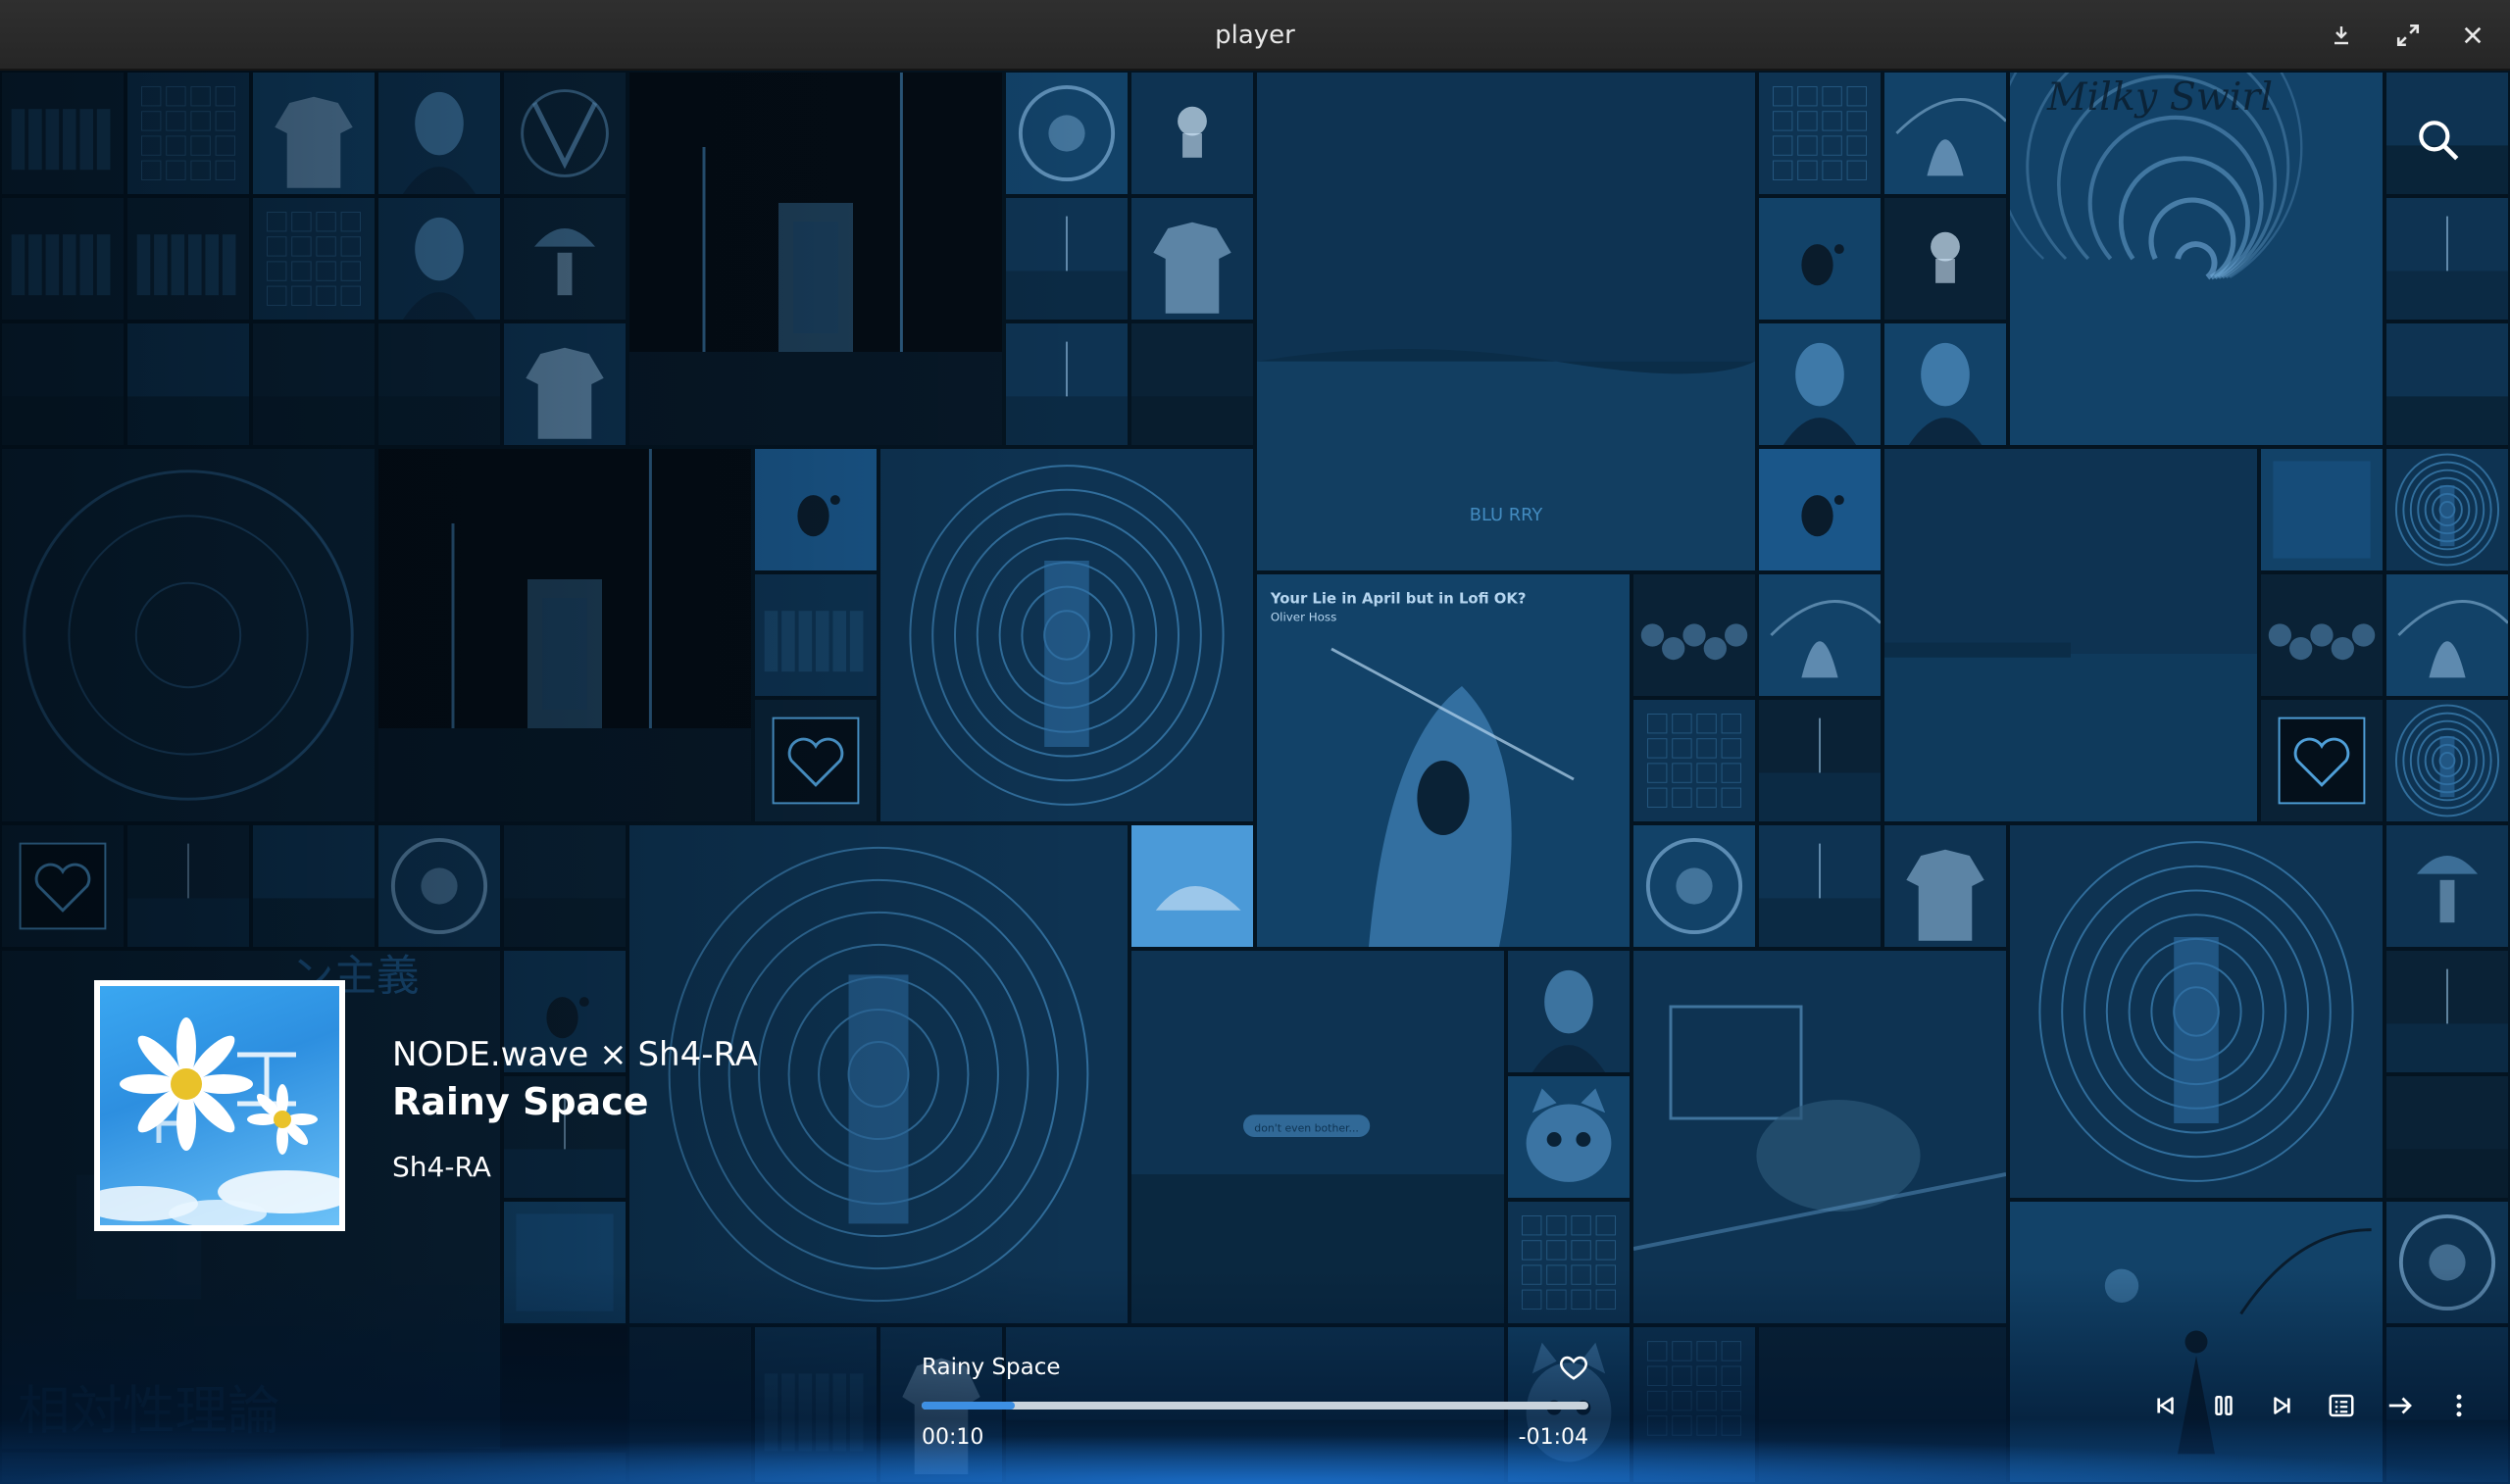 This screenshot has height=1484, width=2510. I want to click on album-tile: Milky Swirl, so click(2196, 259).